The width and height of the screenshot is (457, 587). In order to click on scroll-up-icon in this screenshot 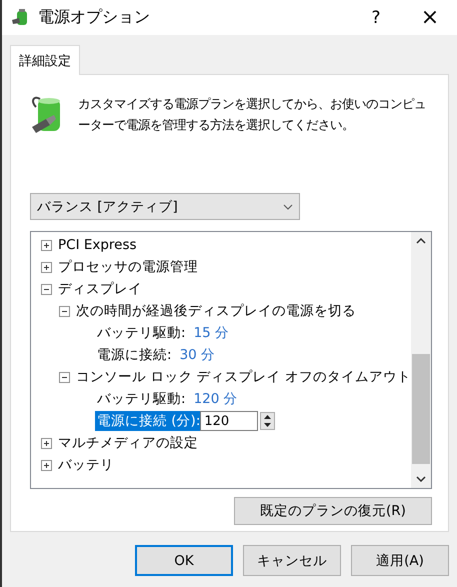, I will do `click(421, 241)`.